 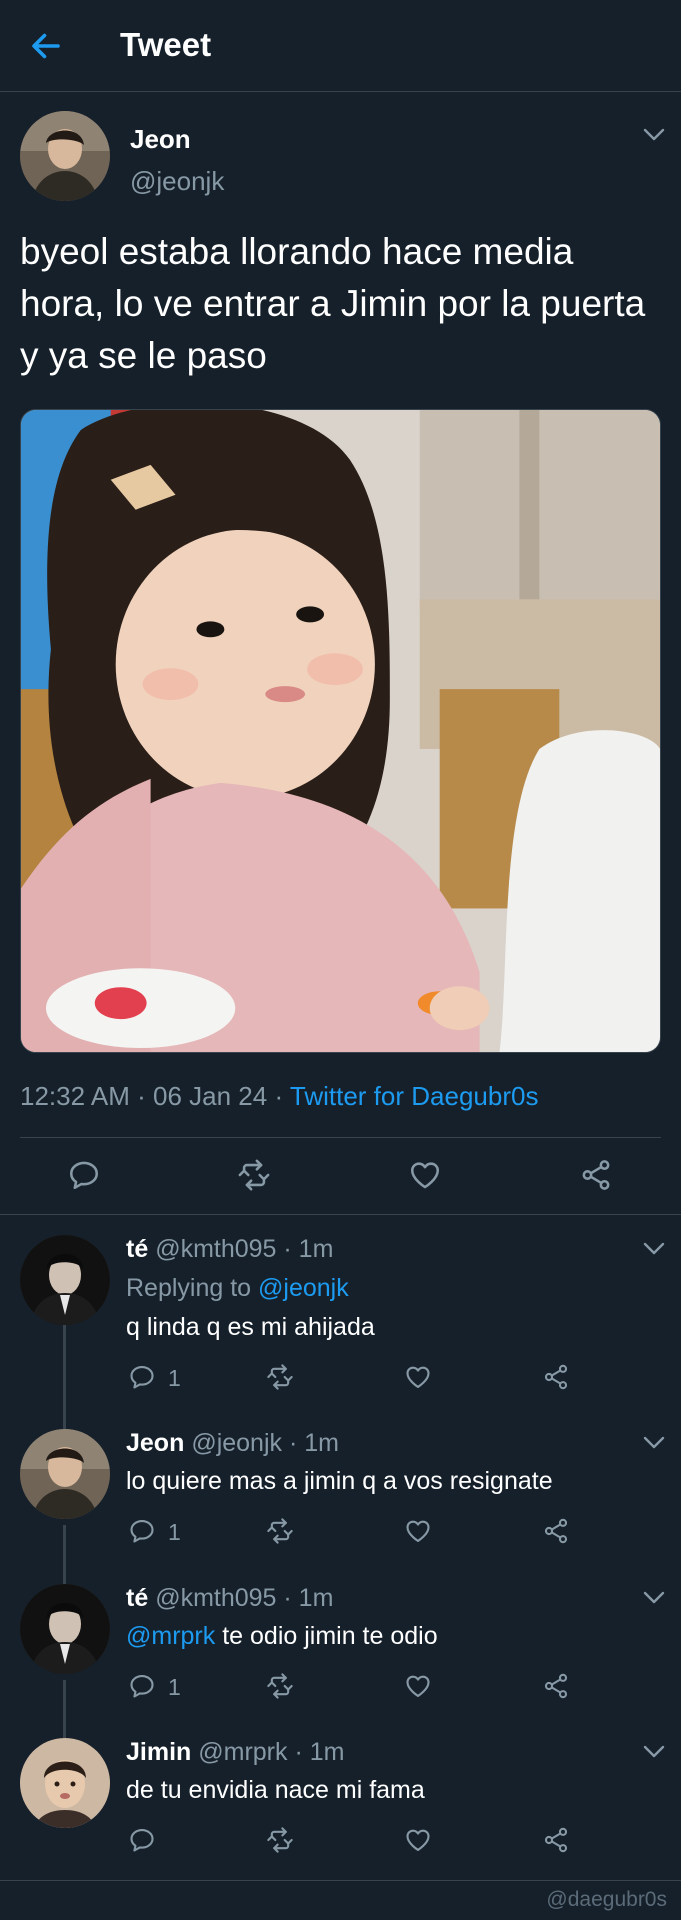 What do you see at coordinates (250, 1327) in the screenshot?
I see `reply-text: q linda q es mi ahijada` at bounding box center [250, 1327].